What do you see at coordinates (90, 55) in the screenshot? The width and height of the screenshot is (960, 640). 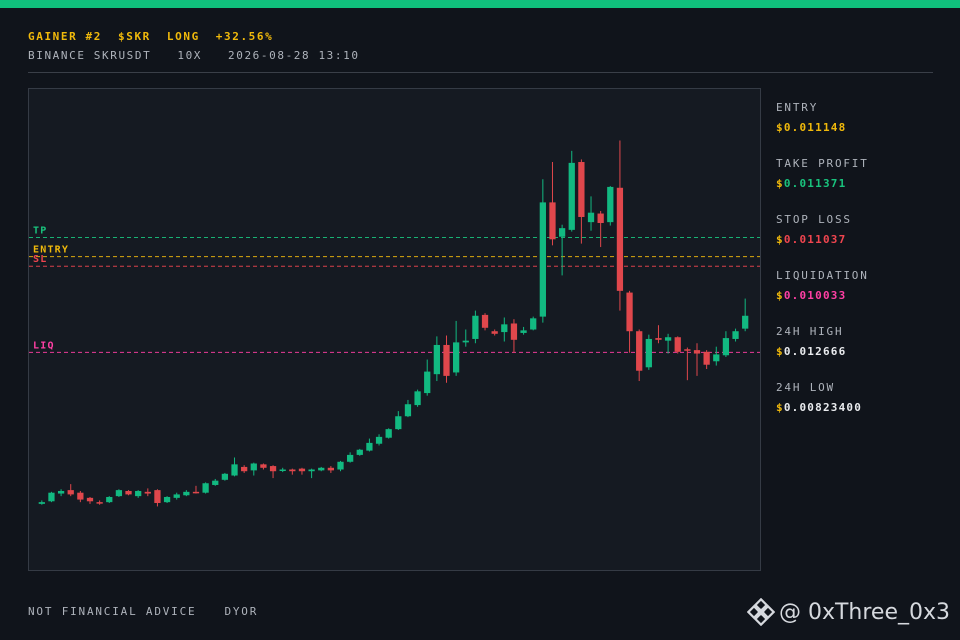 I see `exchange-pair: BINANCE SKRUSDT` at bounding box center [90, 55].